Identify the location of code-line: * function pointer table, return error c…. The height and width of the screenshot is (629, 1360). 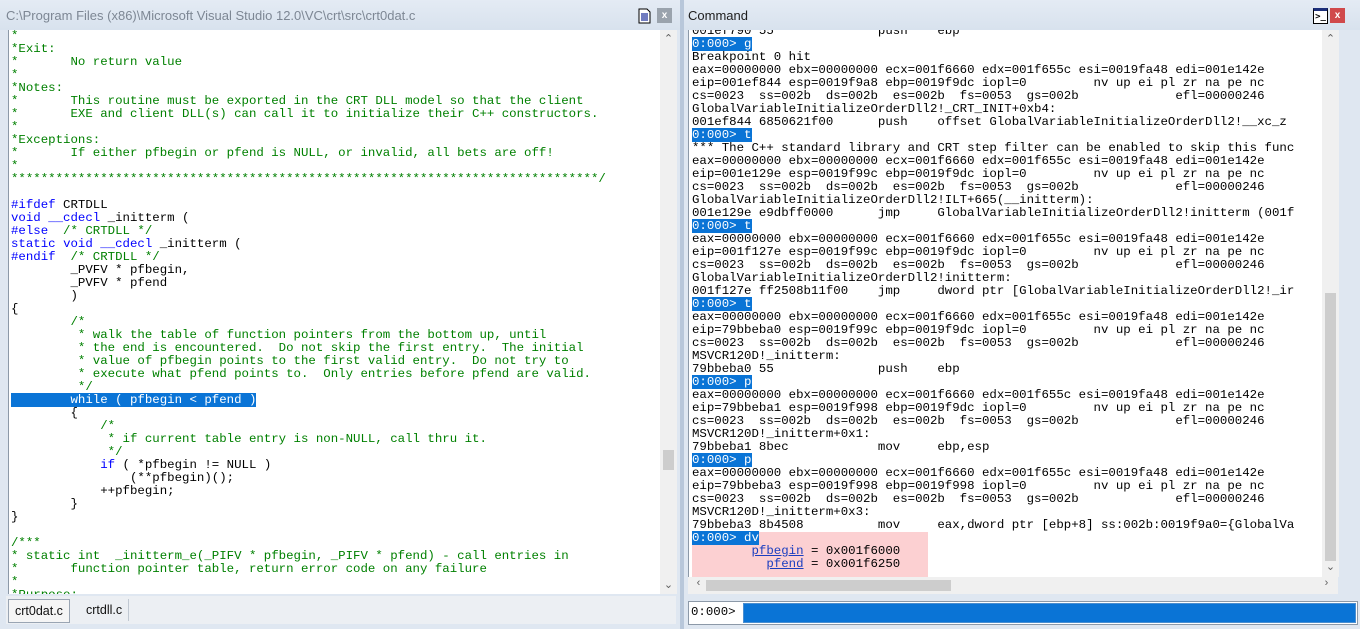
(308, 569).